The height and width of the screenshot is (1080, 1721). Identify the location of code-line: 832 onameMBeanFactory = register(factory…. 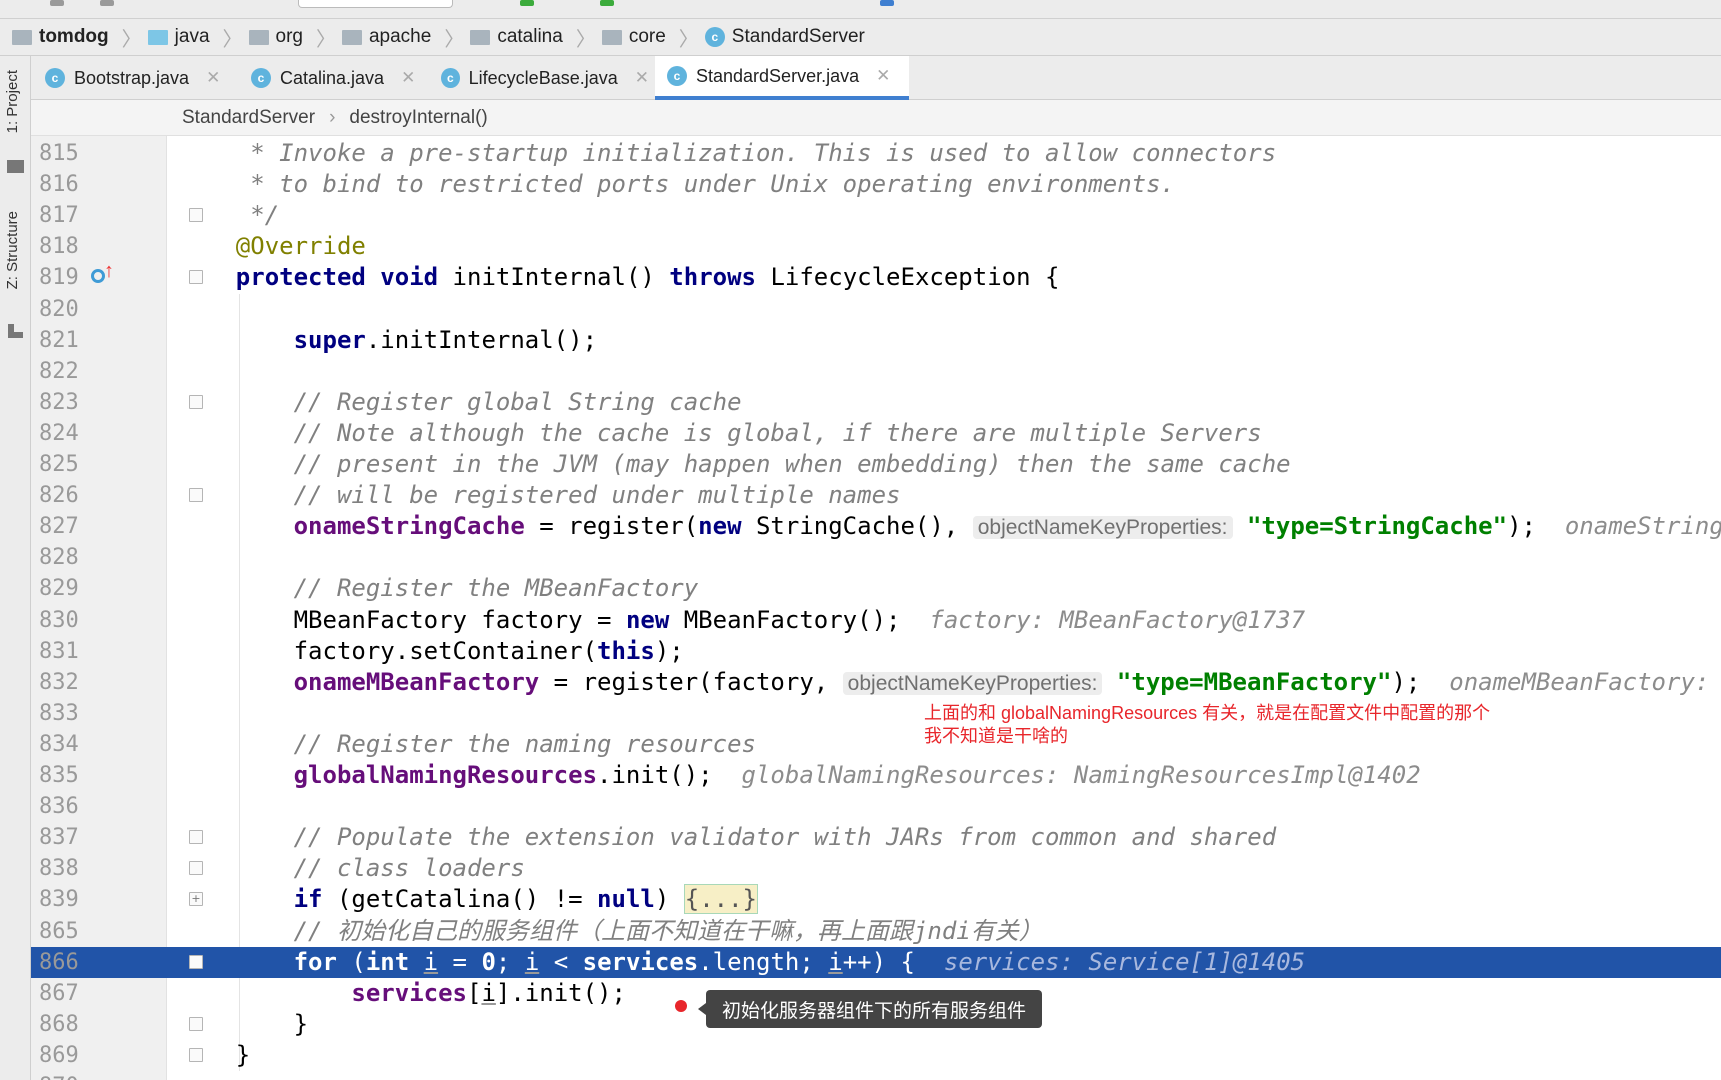
(876, 682).